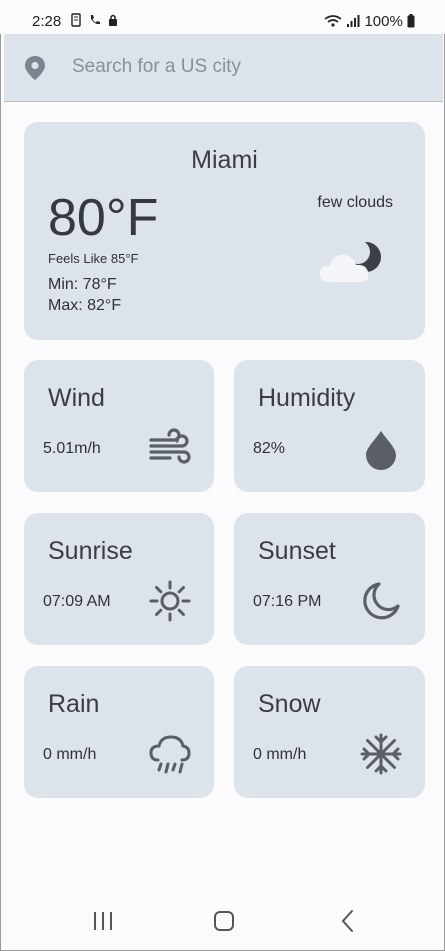 This screenshot has width=445, height=951. What do you see at coordinates (85, 305) in the screenshot?
I see `max-temperature: Max: 82°F` at bounding box center [85, 305].